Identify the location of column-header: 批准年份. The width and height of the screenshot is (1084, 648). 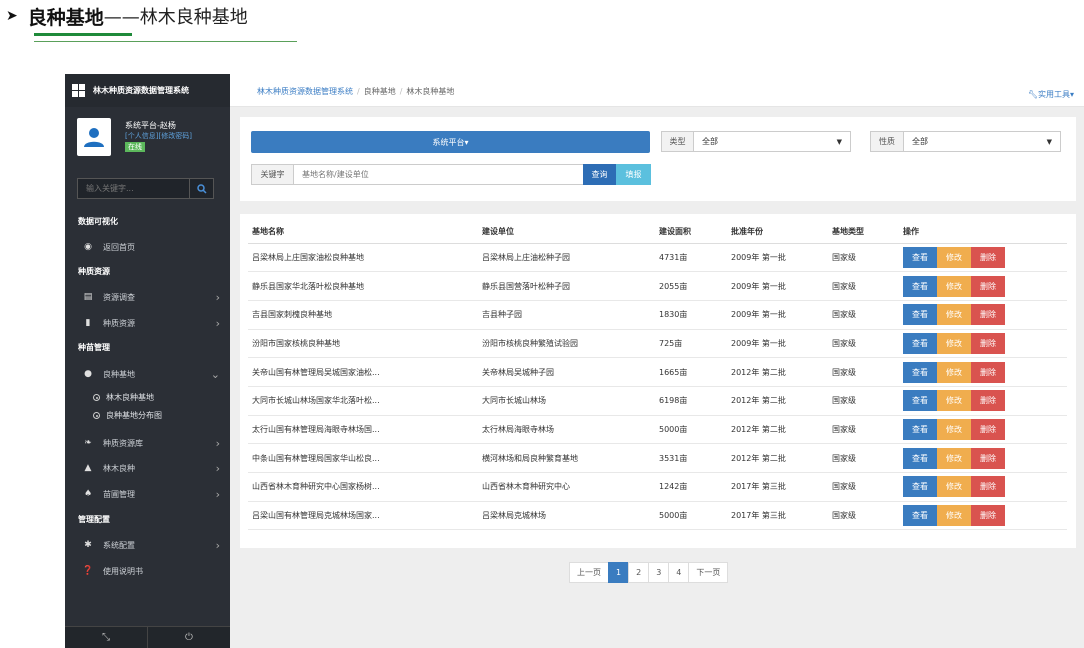
(777, 232).